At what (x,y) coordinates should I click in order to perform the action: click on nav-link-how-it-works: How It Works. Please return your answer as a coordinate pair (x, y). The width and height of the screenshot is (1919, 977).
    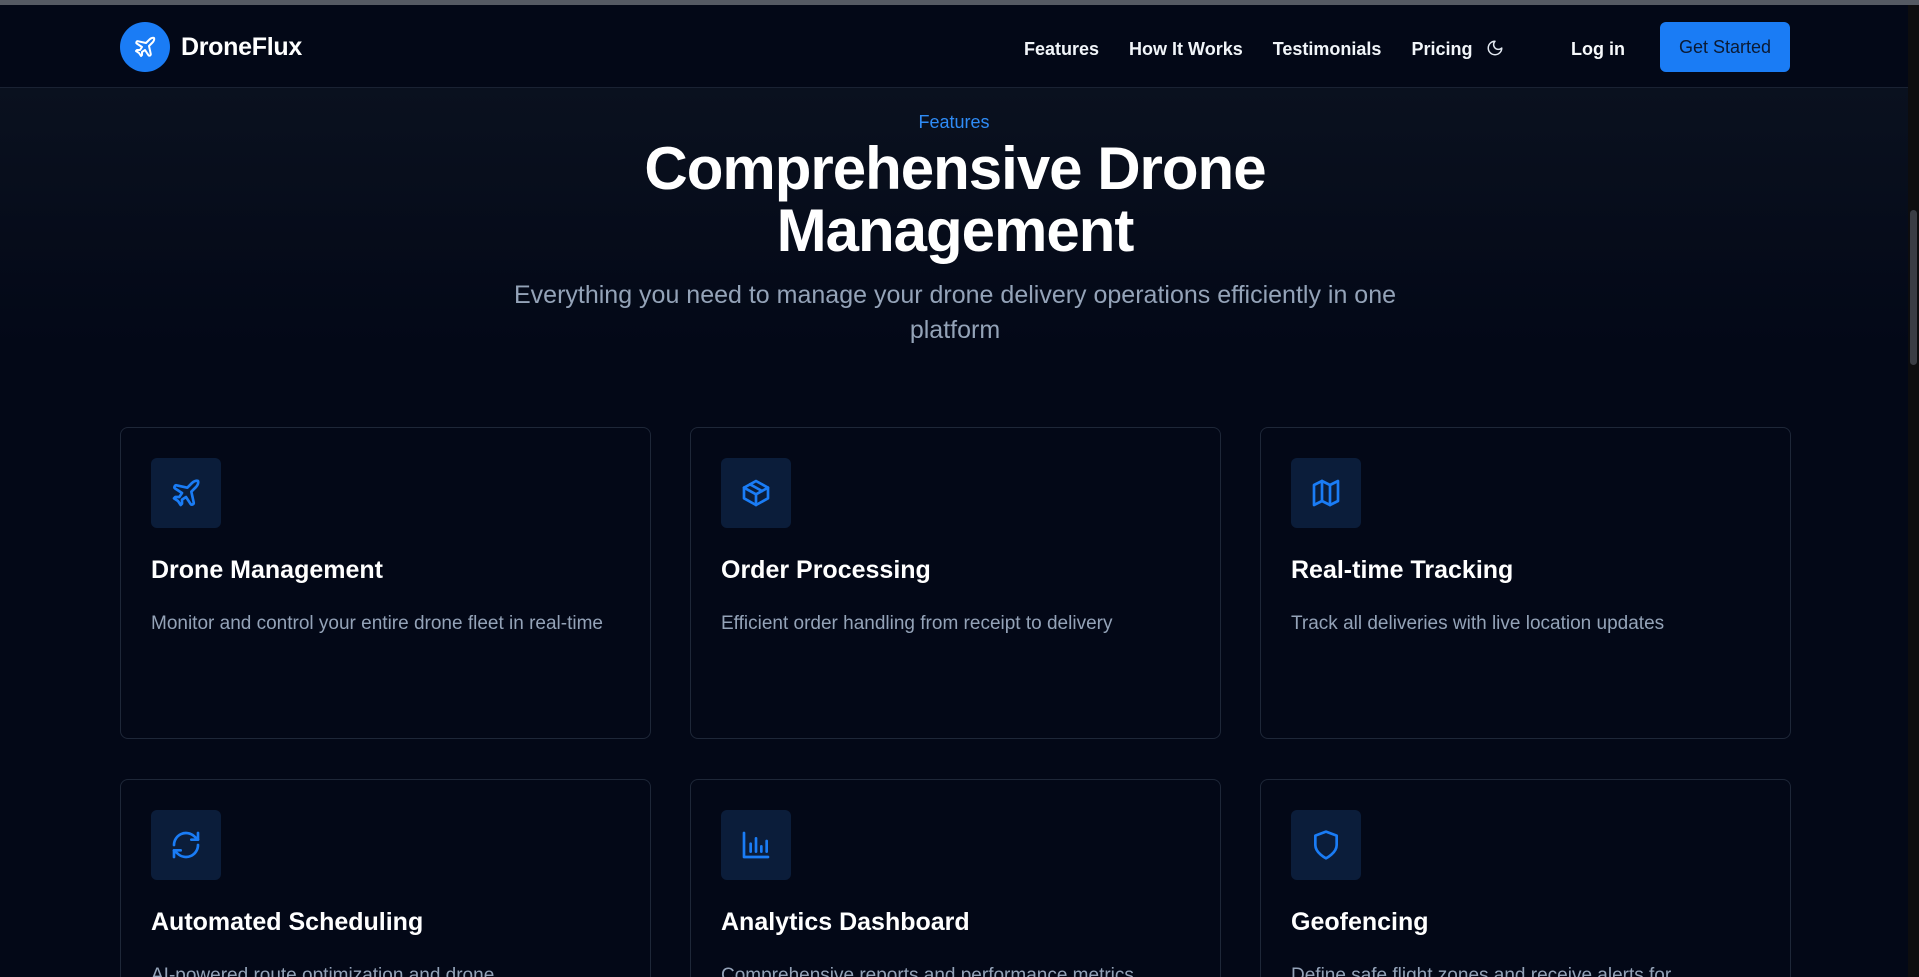
    Looking at the image, I should click on (1186, 49).